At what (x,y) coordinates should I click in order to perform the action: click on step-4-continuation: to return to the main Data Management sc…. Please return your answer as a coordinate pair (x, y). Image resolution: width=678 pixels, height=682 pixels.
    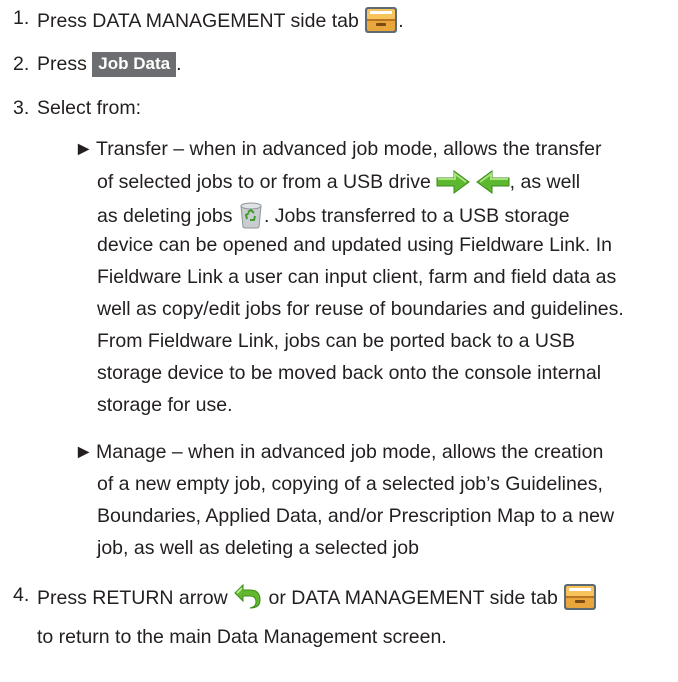
    Looking at the image, I should click on (242, 637).